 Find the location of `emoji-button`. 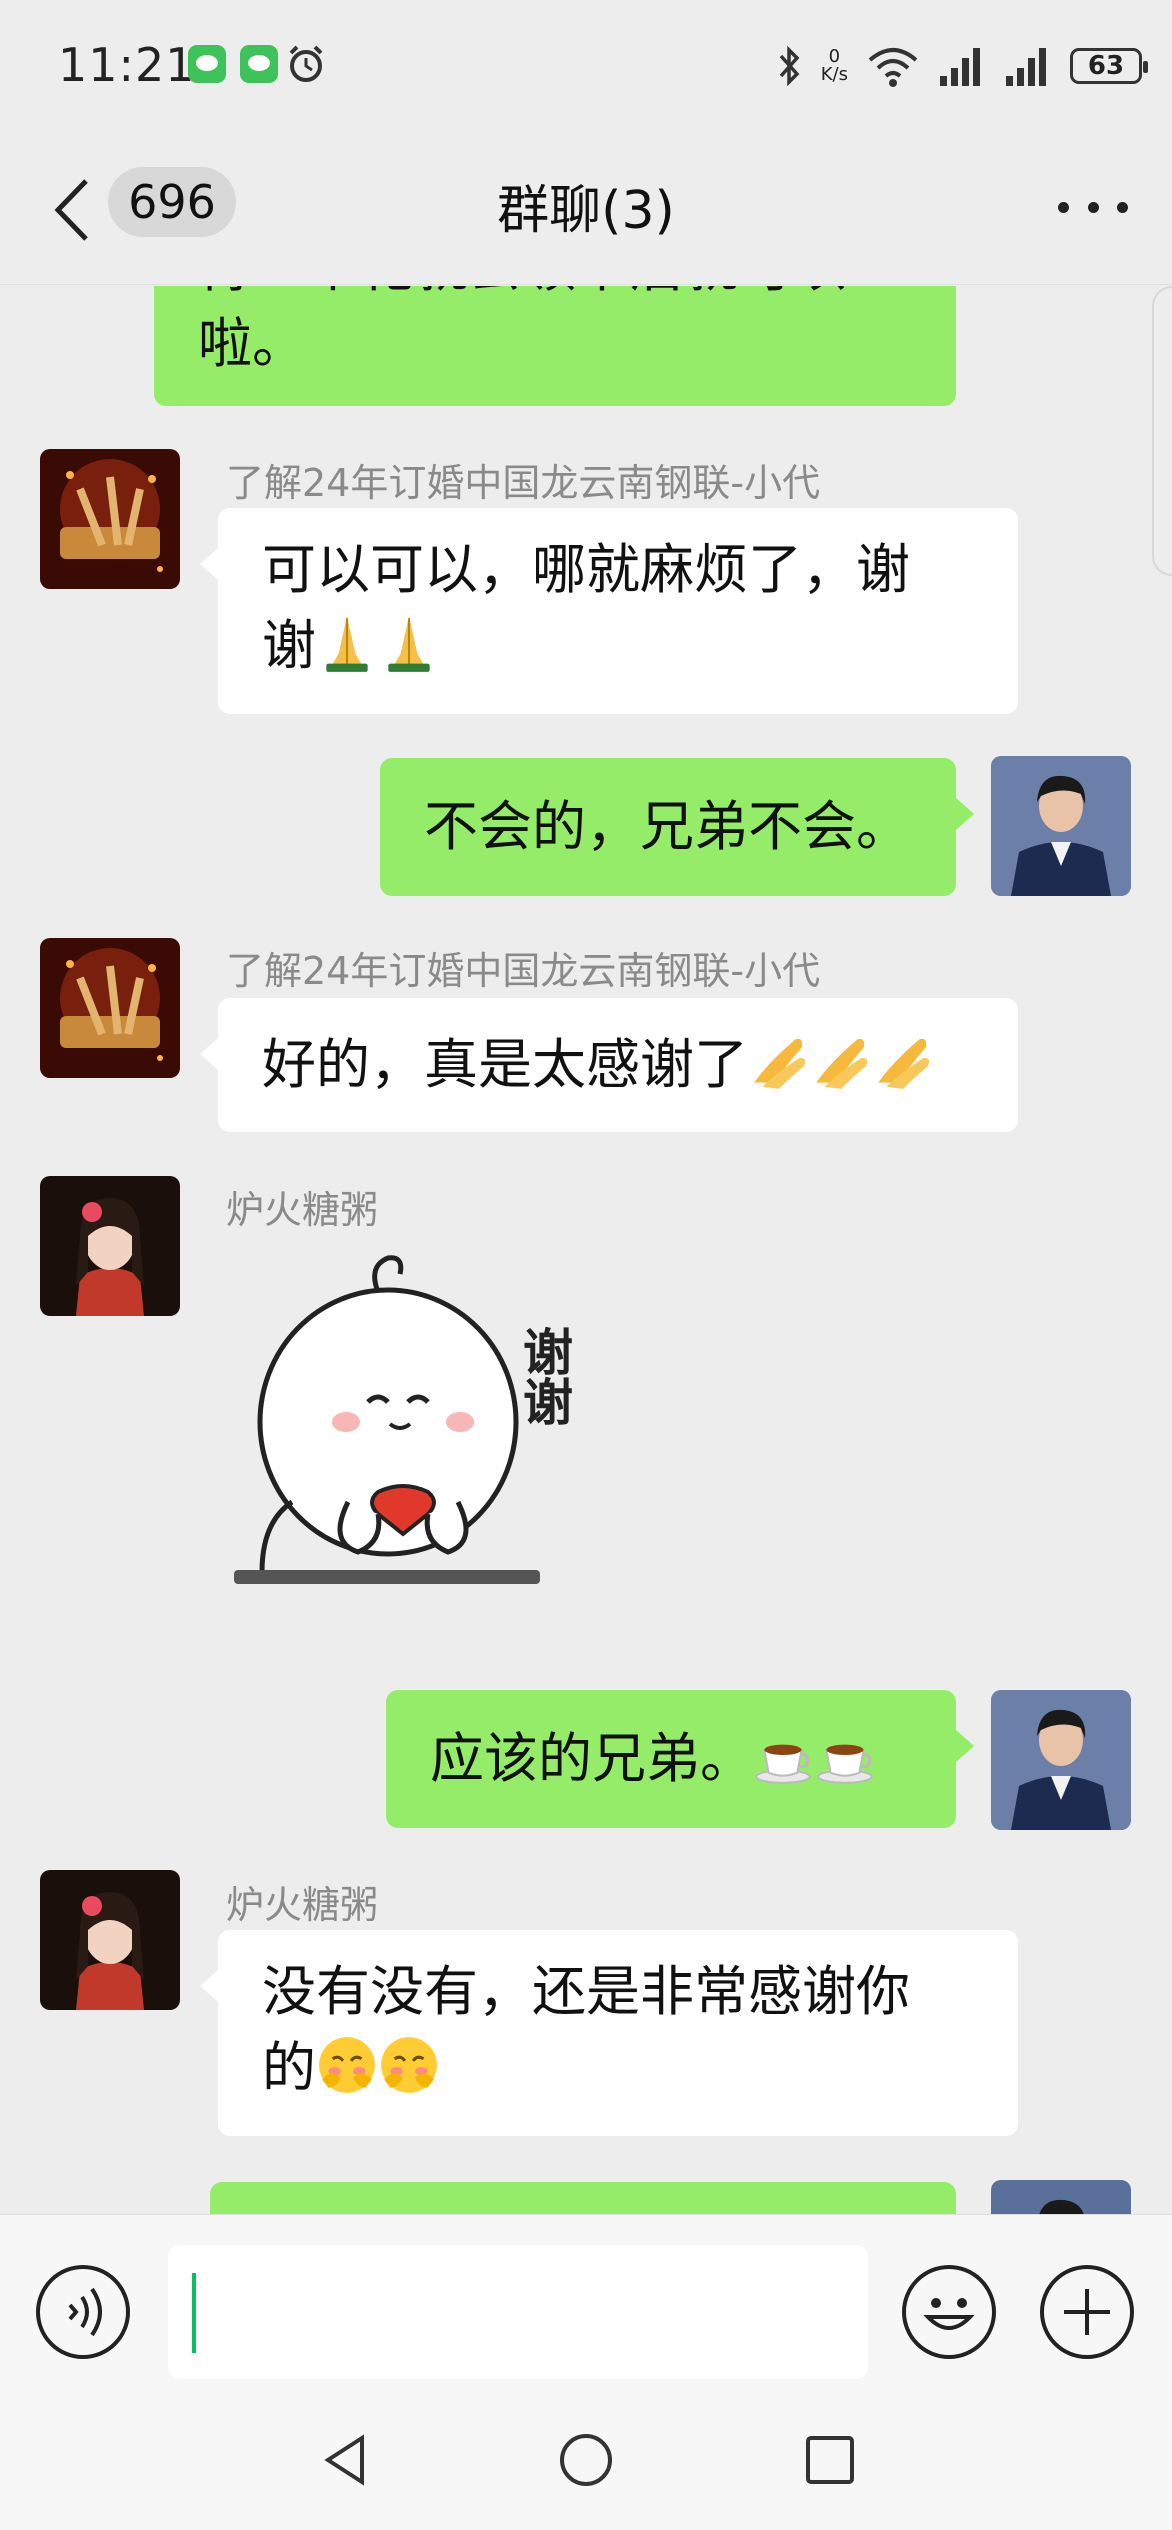

emoji-button is located at coordinates (949, 2312).